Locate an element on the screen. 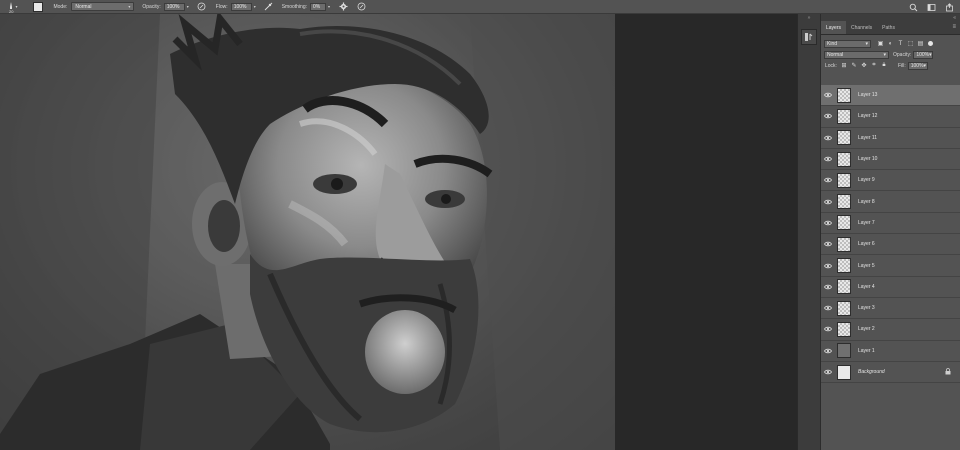 The height and width of the screenshot is (450, 960). layer-row: Background is located at coordinates (890, 373).